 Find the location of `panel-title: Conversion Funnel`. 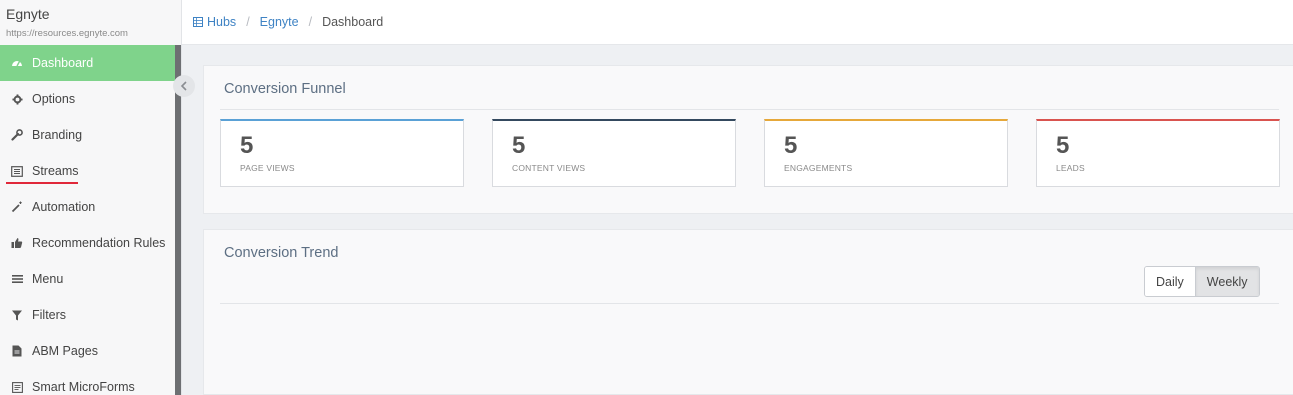

panel-title: Conversion Funnel is located at coordinates (285, 89).